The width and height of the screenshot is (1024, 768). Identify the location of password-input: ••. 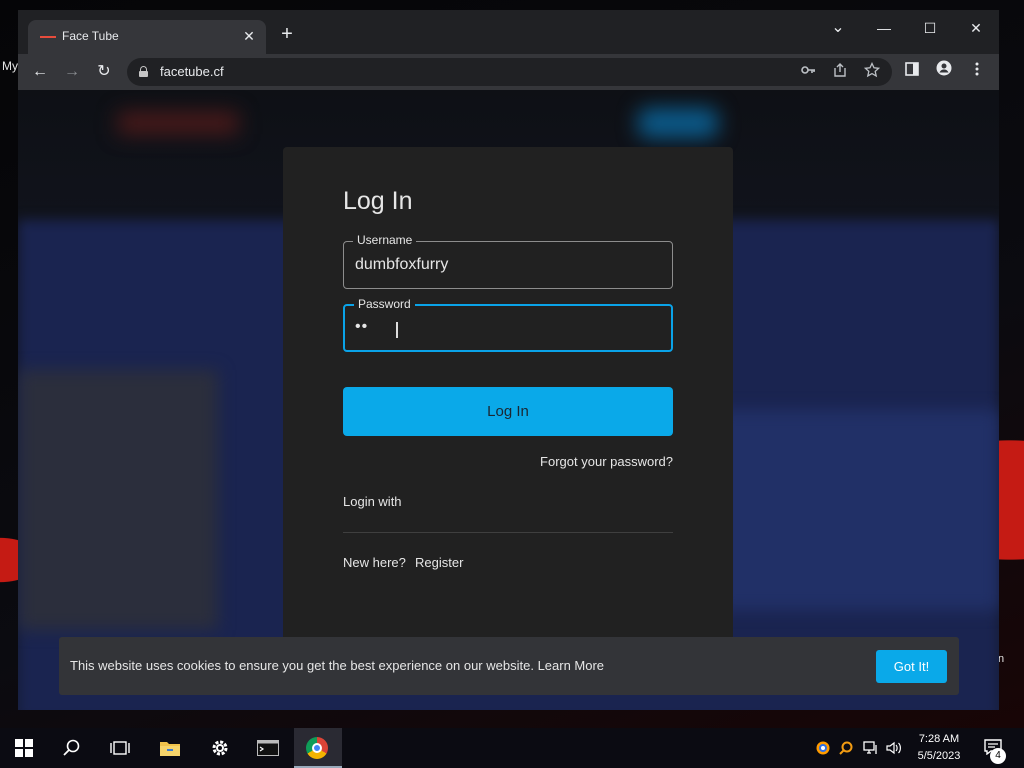
(361, 327).